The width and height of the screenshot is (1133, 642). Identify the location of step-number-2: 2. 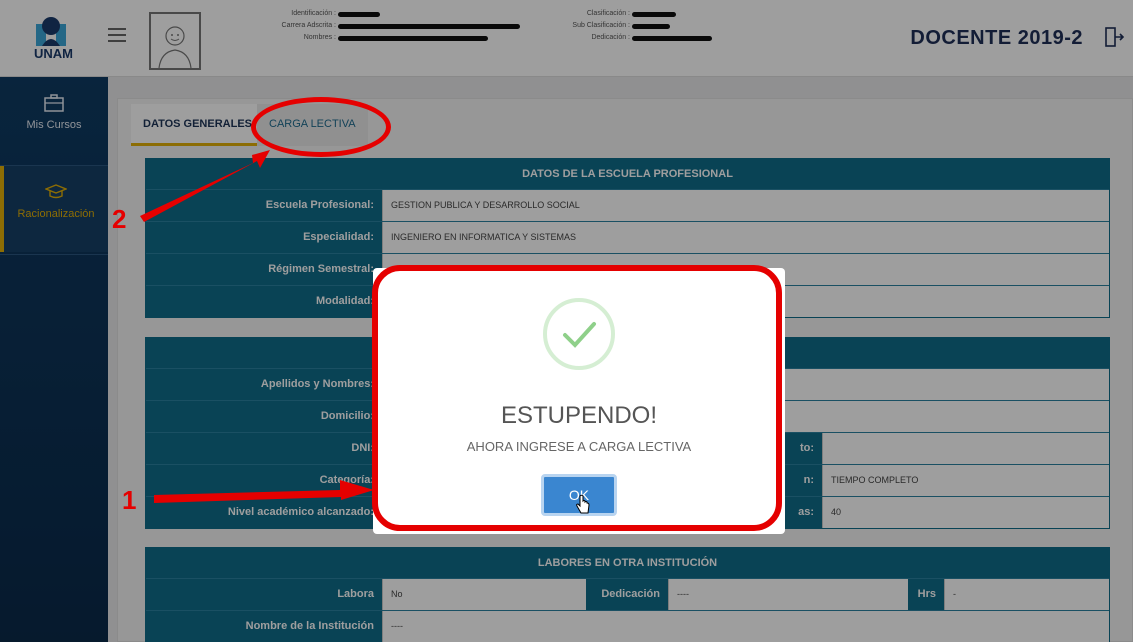
(119, 219).